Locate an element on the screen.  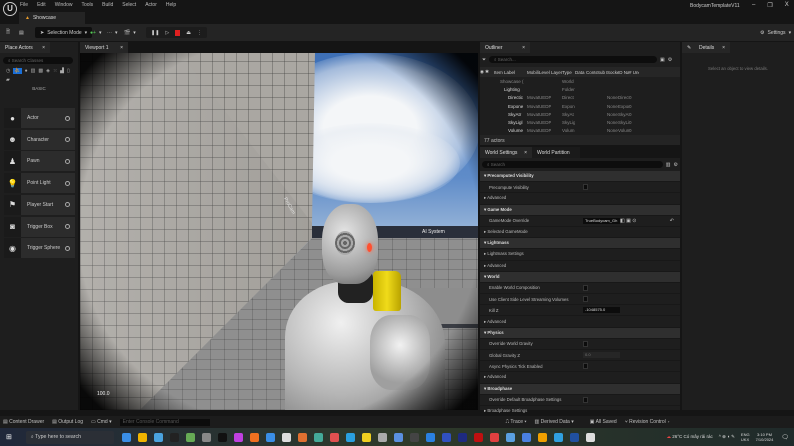
shapes-icon: ▯ is located at coordinates (68, 71).